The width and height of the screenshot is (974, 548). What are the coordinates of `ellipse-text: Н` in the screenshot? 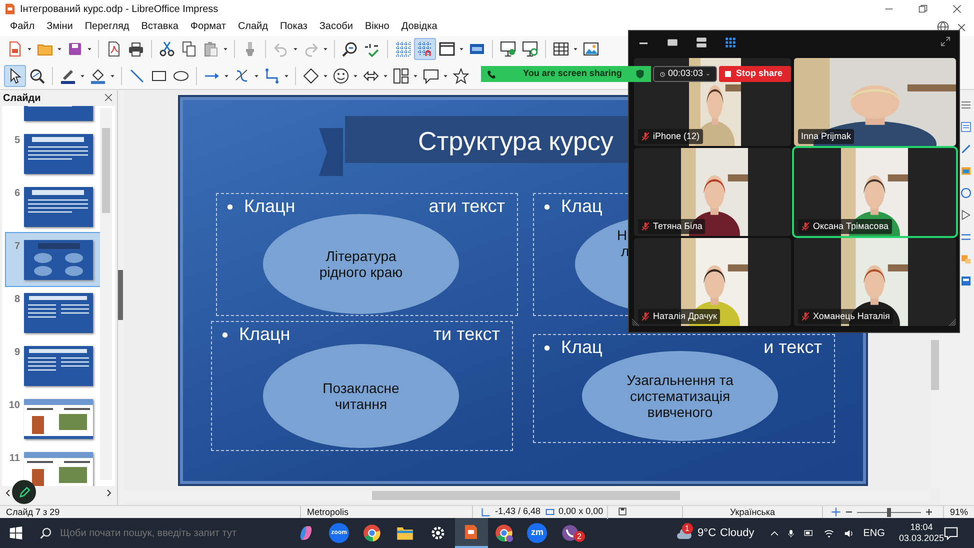 It's located at (622, 235).